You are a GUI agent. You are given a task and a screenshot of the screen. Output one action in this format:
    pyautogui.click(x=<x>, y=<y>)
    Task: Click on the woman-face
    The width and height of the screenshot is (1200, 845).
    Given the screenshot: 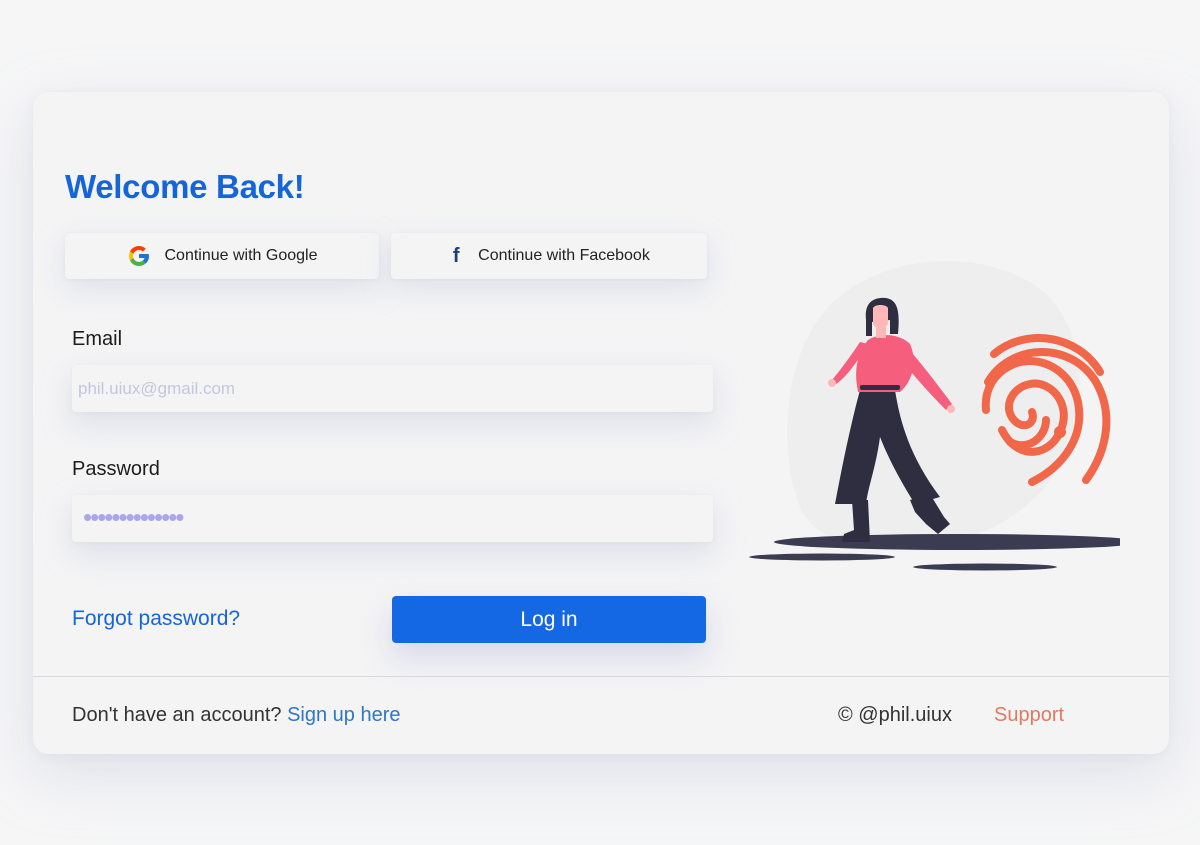 What is the action you would take?
    pyautogui.click(x=880, y=317)
    